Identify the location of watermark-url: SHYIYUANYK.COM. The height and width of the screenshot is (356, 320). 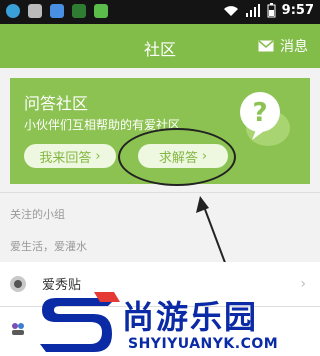
(203, 344).